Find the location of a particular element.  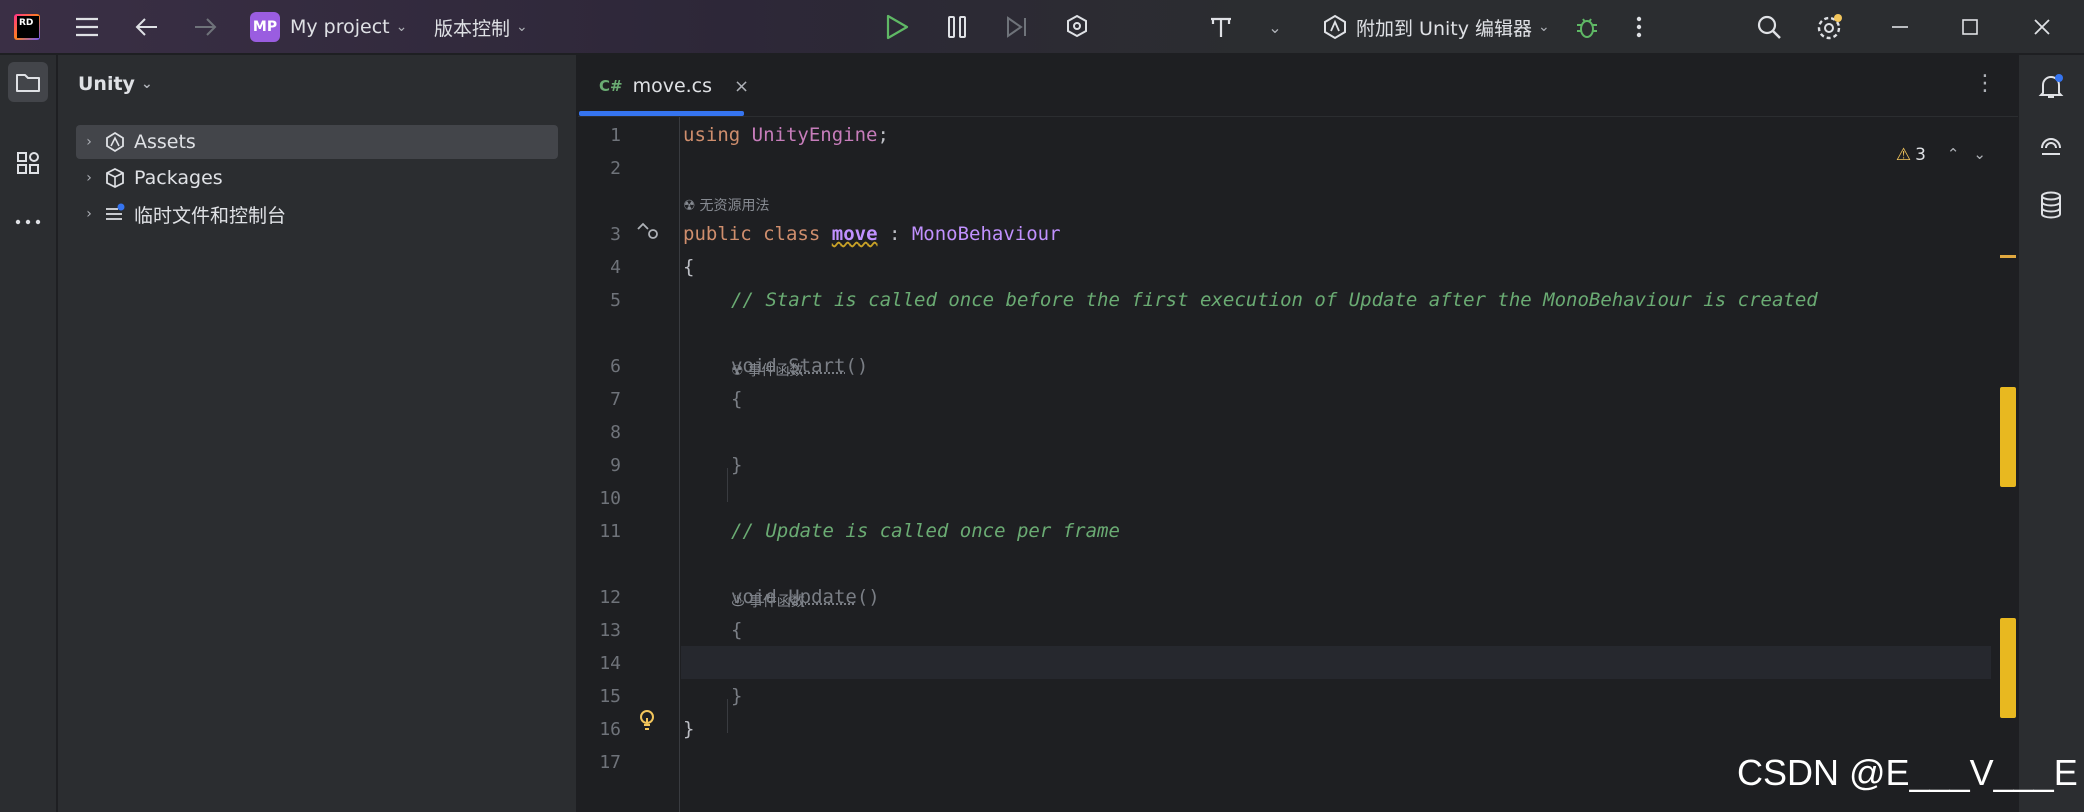

namespace-name: UnityEngine is located at coordinates (814, 135).